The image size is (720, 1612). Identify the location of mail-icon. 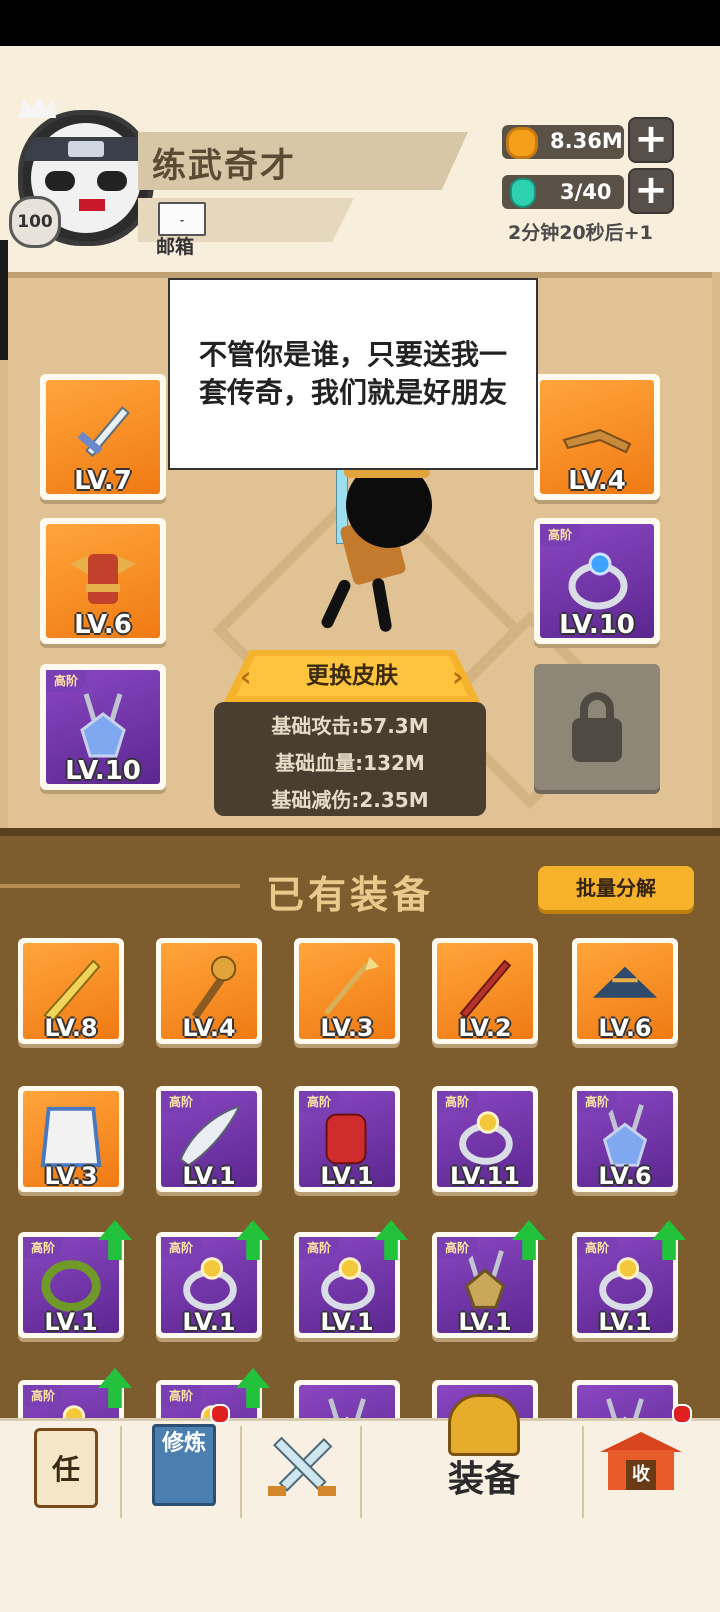
(182, 219).